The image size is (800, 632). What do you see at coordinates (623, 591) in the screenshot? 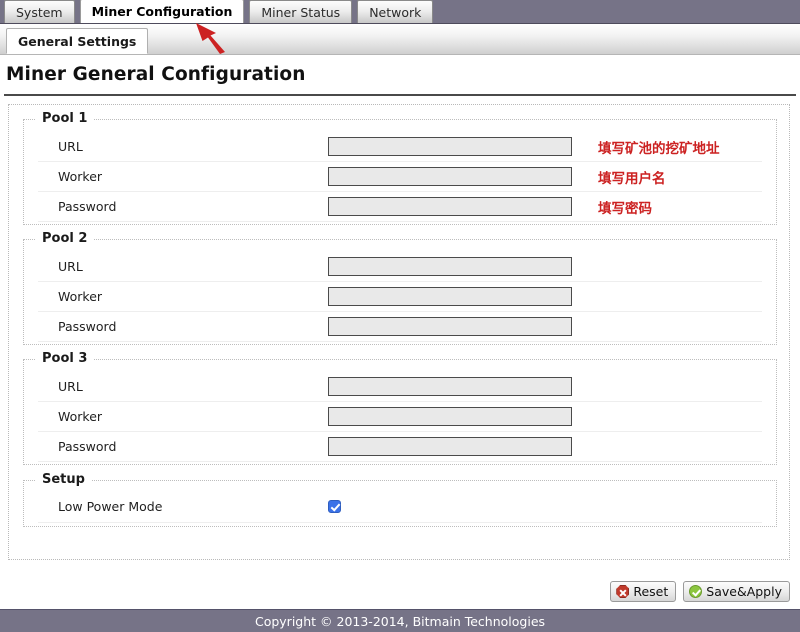
I see `reset-error-icon` at bounding box center [623, 591].